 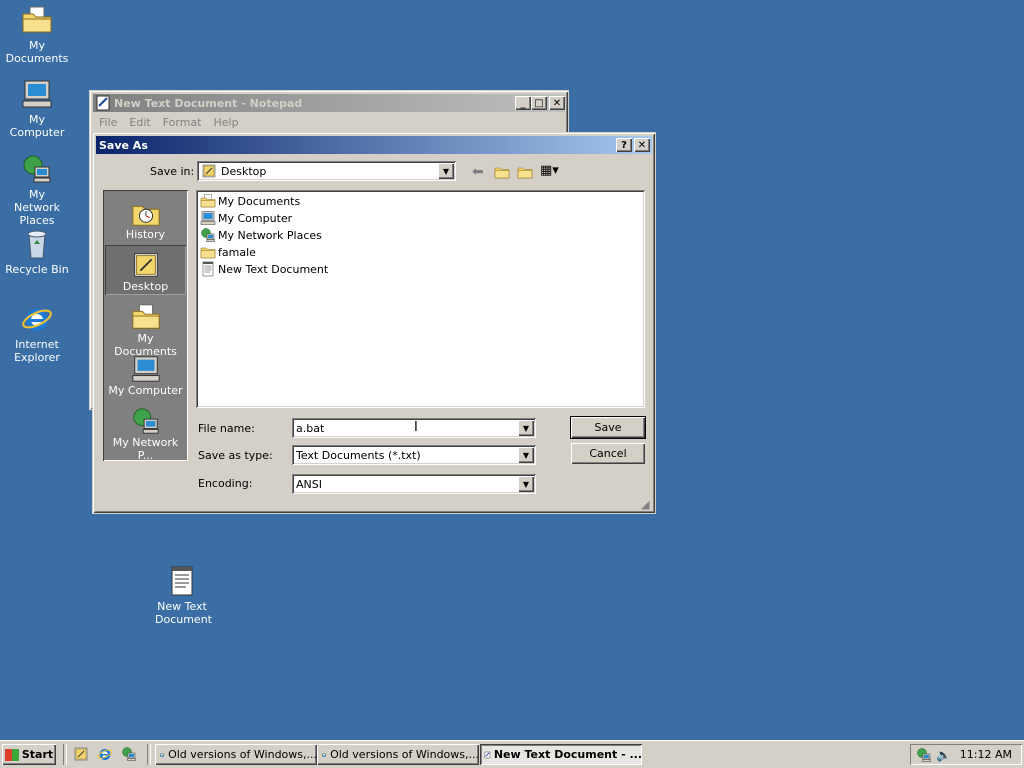 I want to click on place-my-computer: My Computer, so click(x=145, y=374).